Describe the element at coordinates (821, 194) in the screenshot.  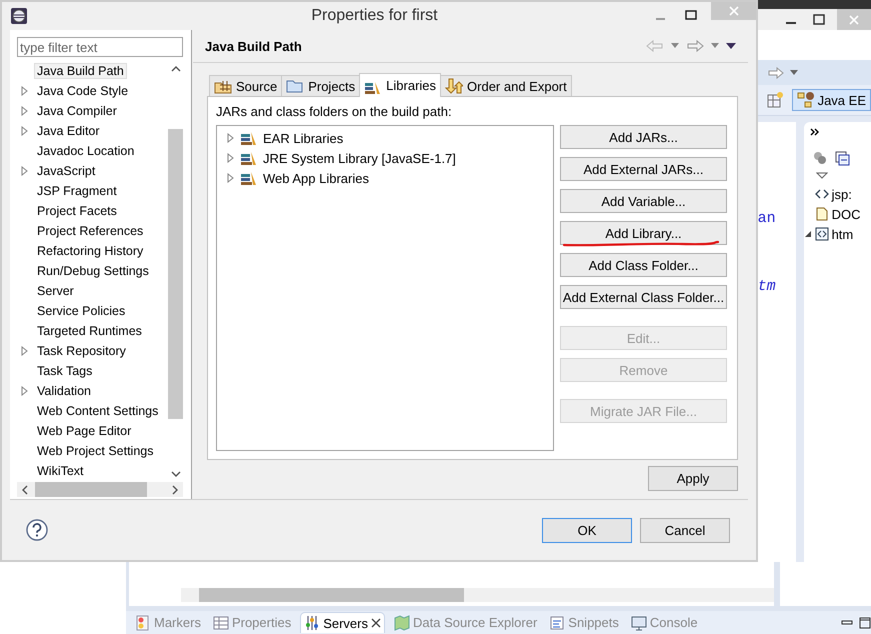
I see `tag-icon` at that location.